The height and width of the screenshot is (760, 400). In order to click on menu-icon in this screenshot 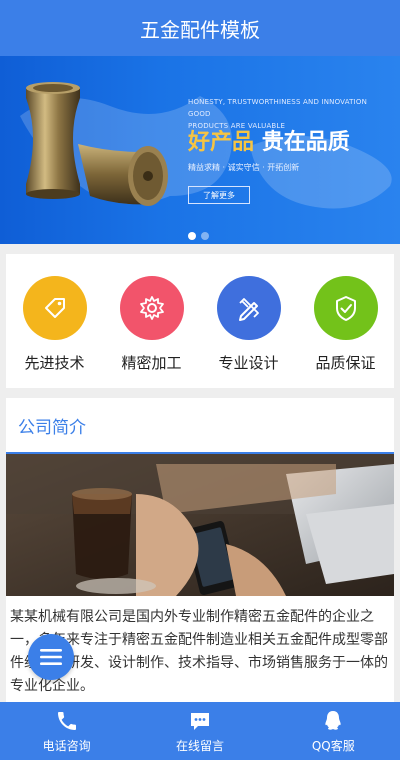, I will do `click(51, 657)`.